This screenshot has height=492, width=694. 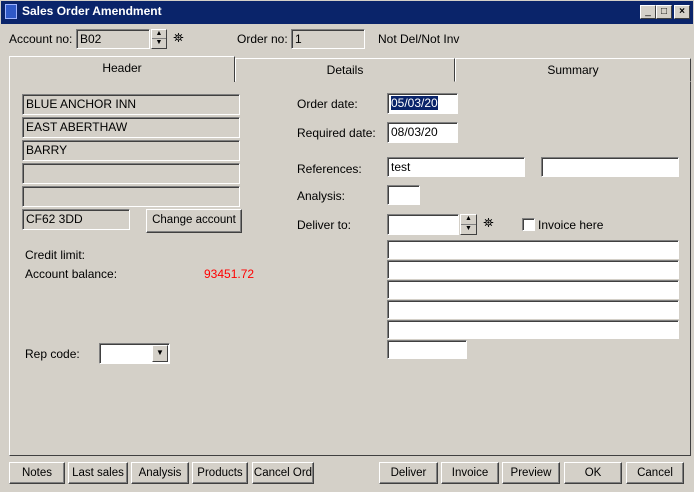 I want to click on order-label: Order no:, so click(x=262, y=39).